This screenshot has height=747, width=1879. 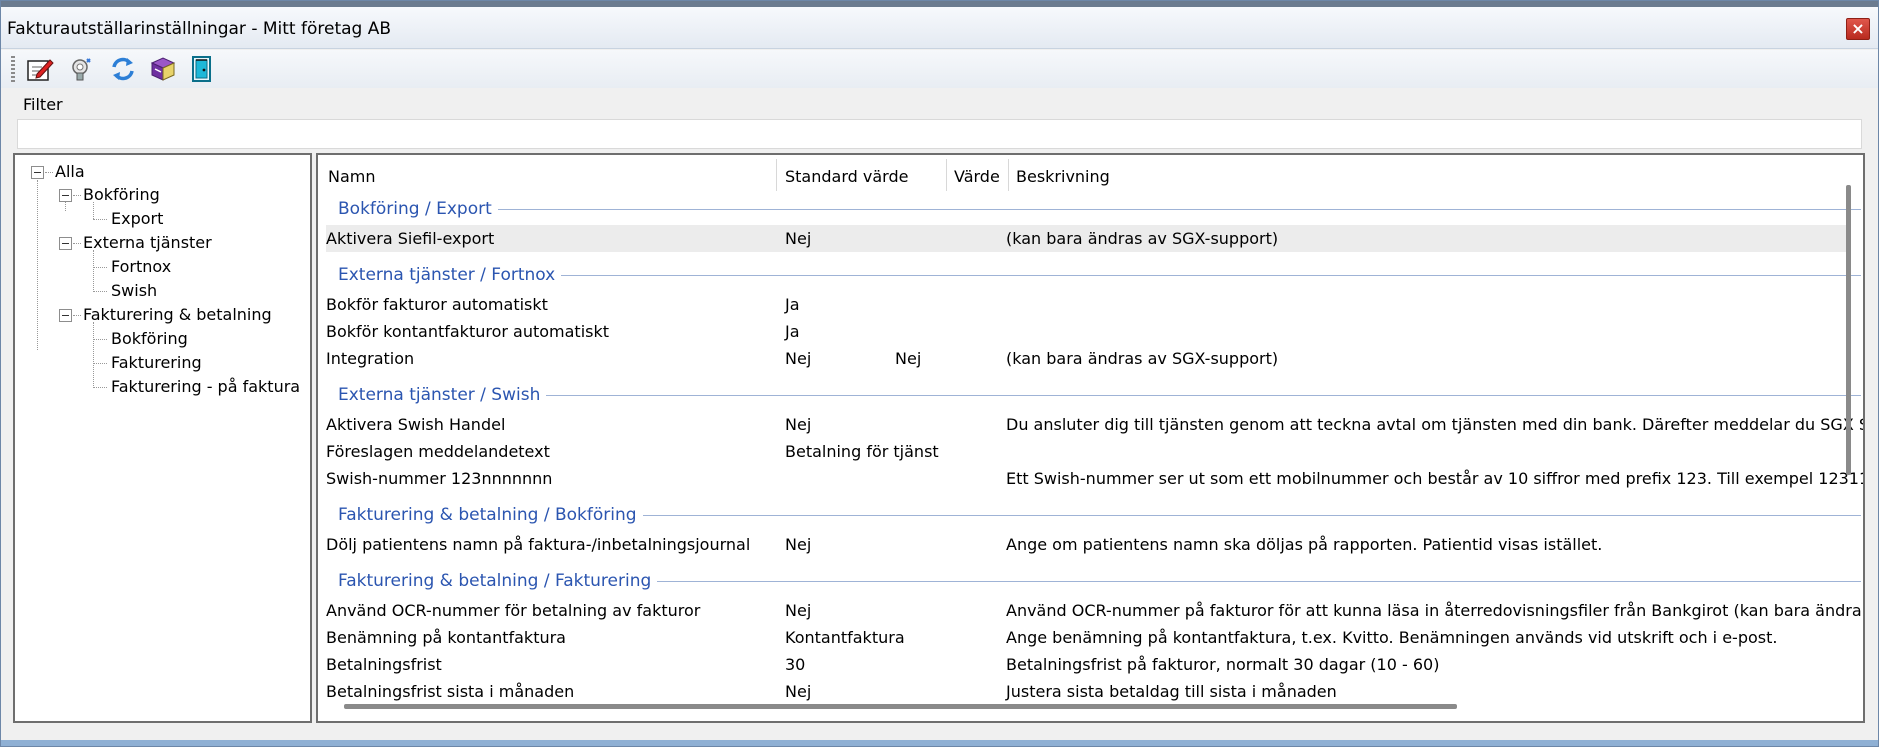 What do you see at coordinates (438, 451) in the screenshot?
I see `setting-name: Föreslagen meddelandetext` at bounding box center [438, 451].